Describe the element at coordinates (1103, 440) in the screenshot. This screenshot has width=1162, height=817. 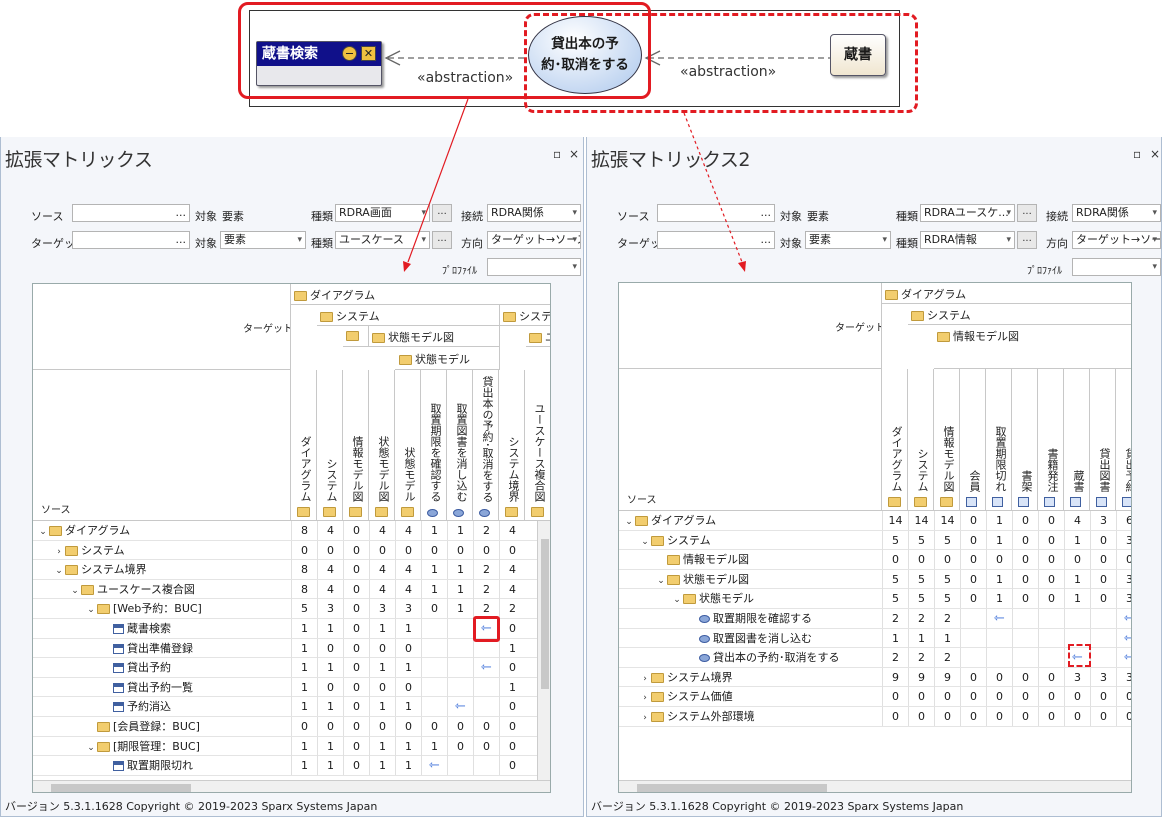
I see `column-header: 貸出図書` at that location.